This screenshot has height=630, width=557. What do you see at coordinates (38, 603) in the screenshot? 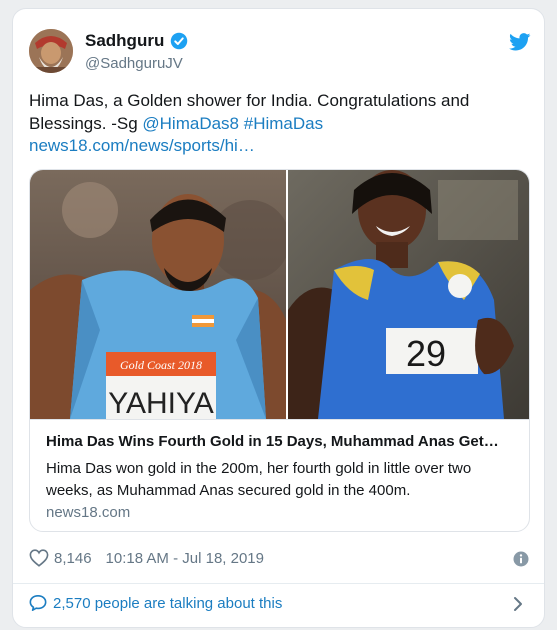
I see `speech-bubble-icon` at bounding box center [38, 603].